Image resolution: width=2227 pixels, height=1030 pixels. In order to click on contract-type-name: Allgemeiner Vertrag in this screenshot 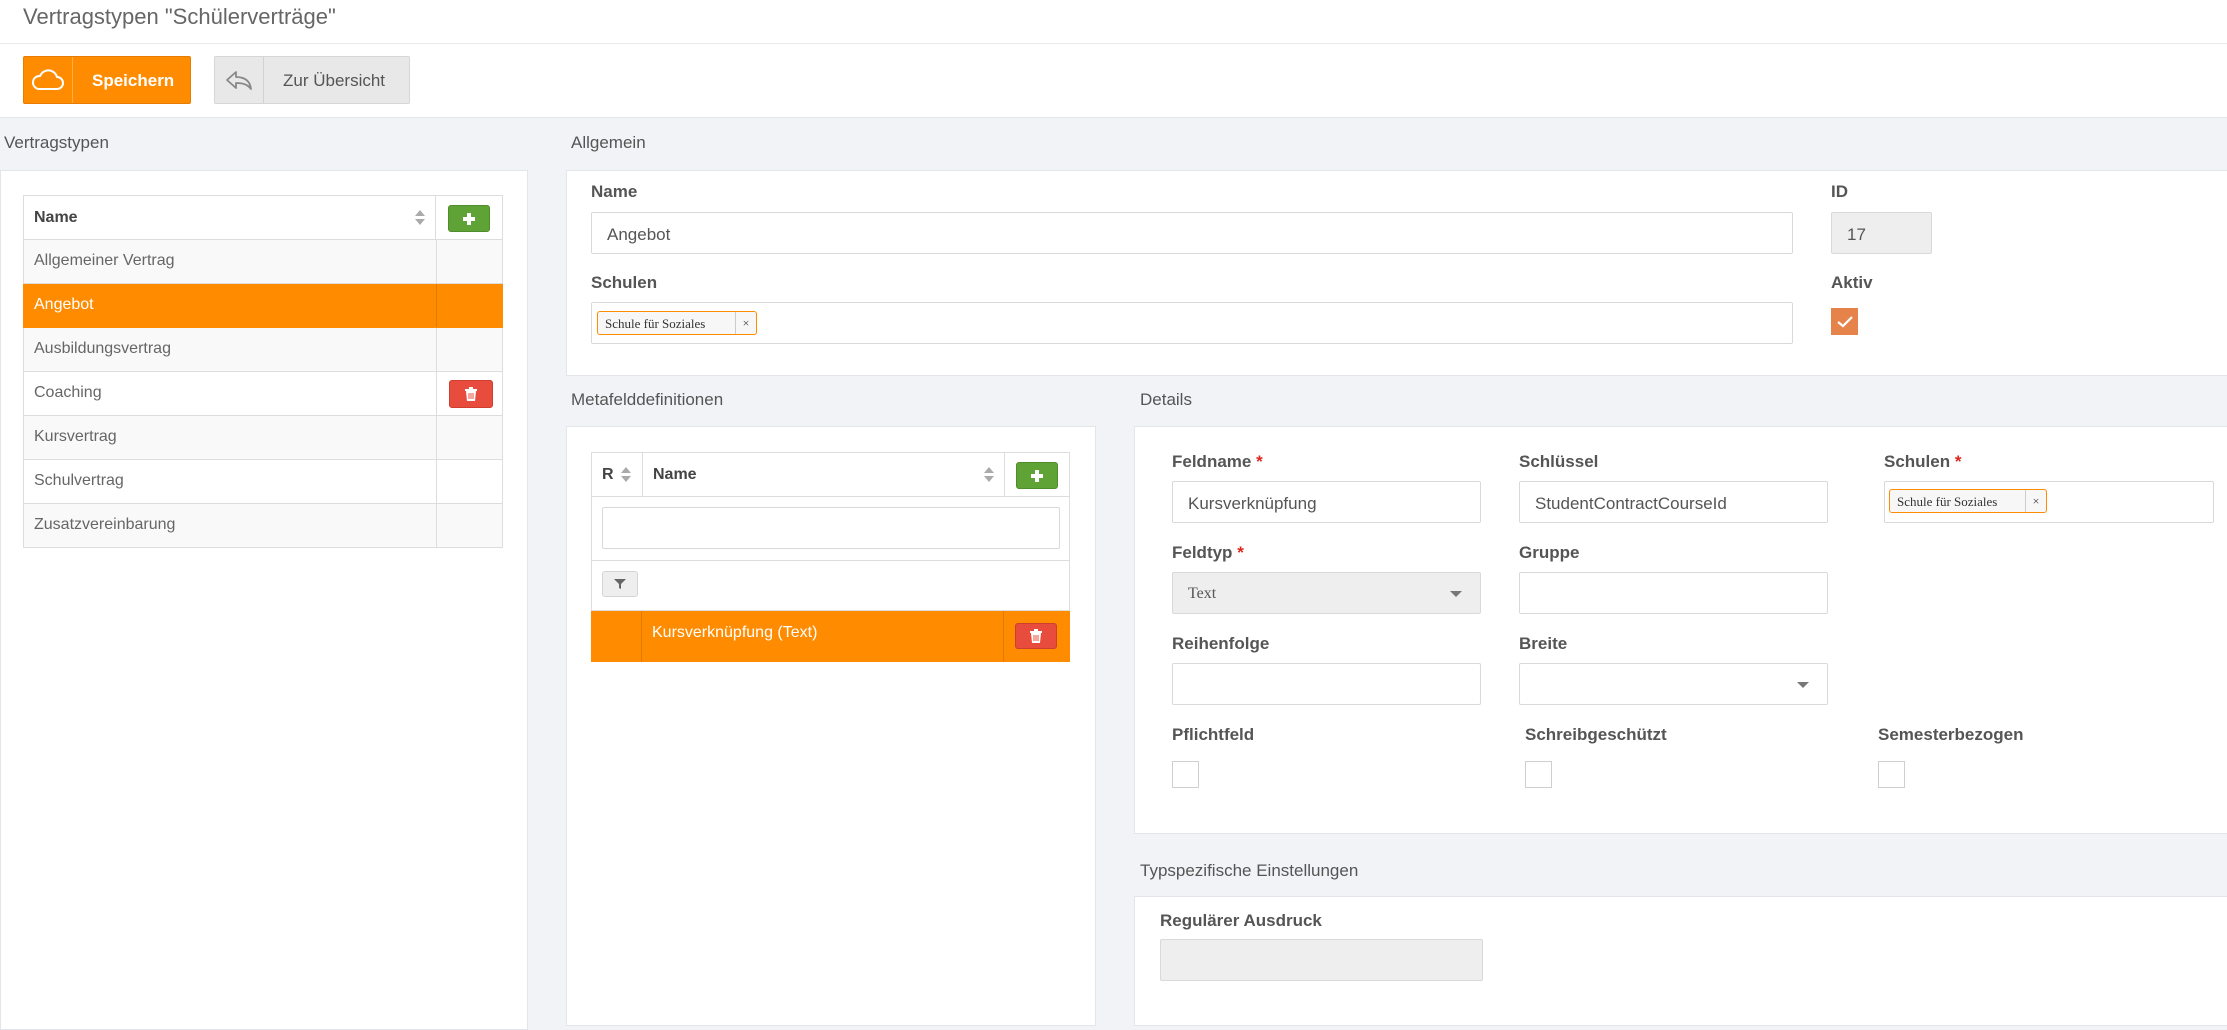, I will do `click(104, 260)`.